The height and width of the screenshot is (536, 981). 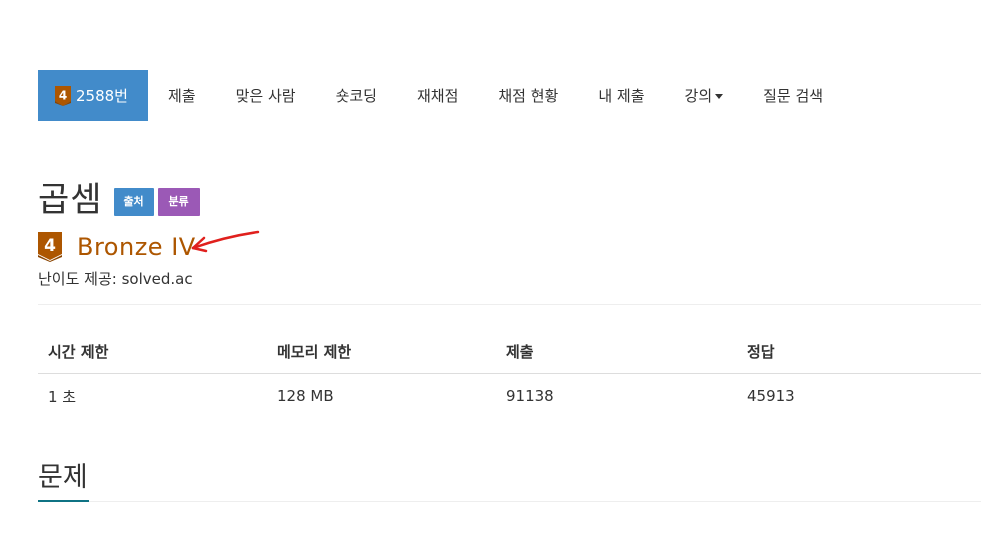 What do you see at coordinates (793, 95) in the screenshot?
I see `nav-question-search: 질문 검색` at bounding box center [793, 95].